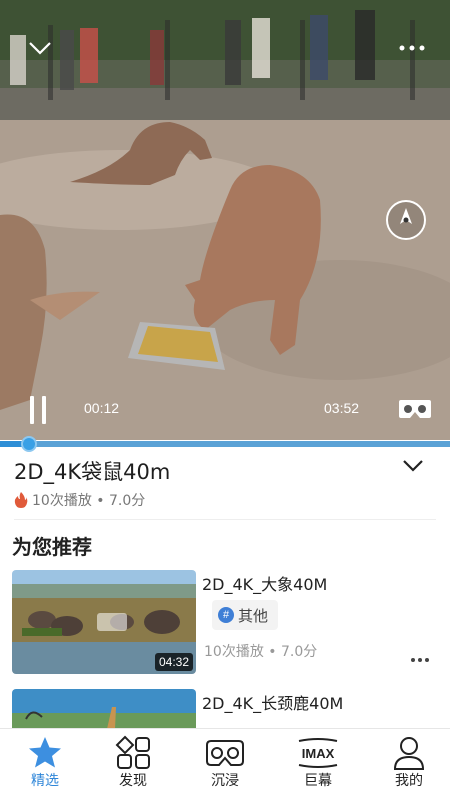 The image size is (450, 800). I want to click on tab-imax: IMAX 巨幕, so click(318, 764).